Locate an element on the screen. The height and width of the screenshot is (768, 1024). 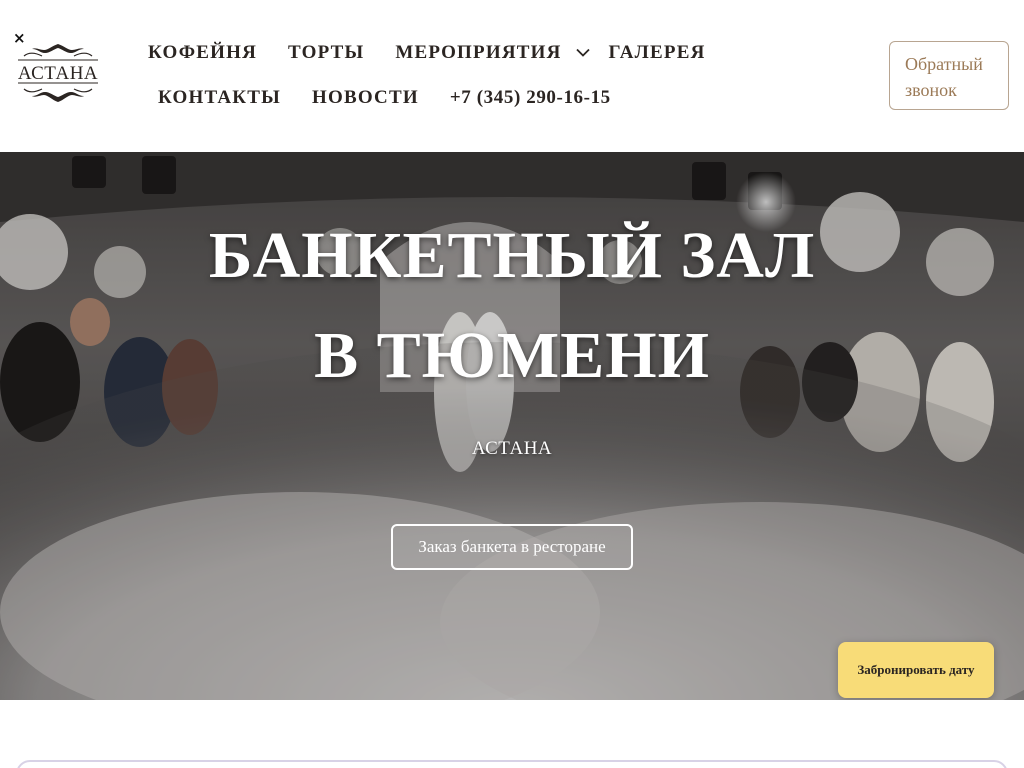
nav-item-news: НОВОСТИ is located at coordinates (365, 98).